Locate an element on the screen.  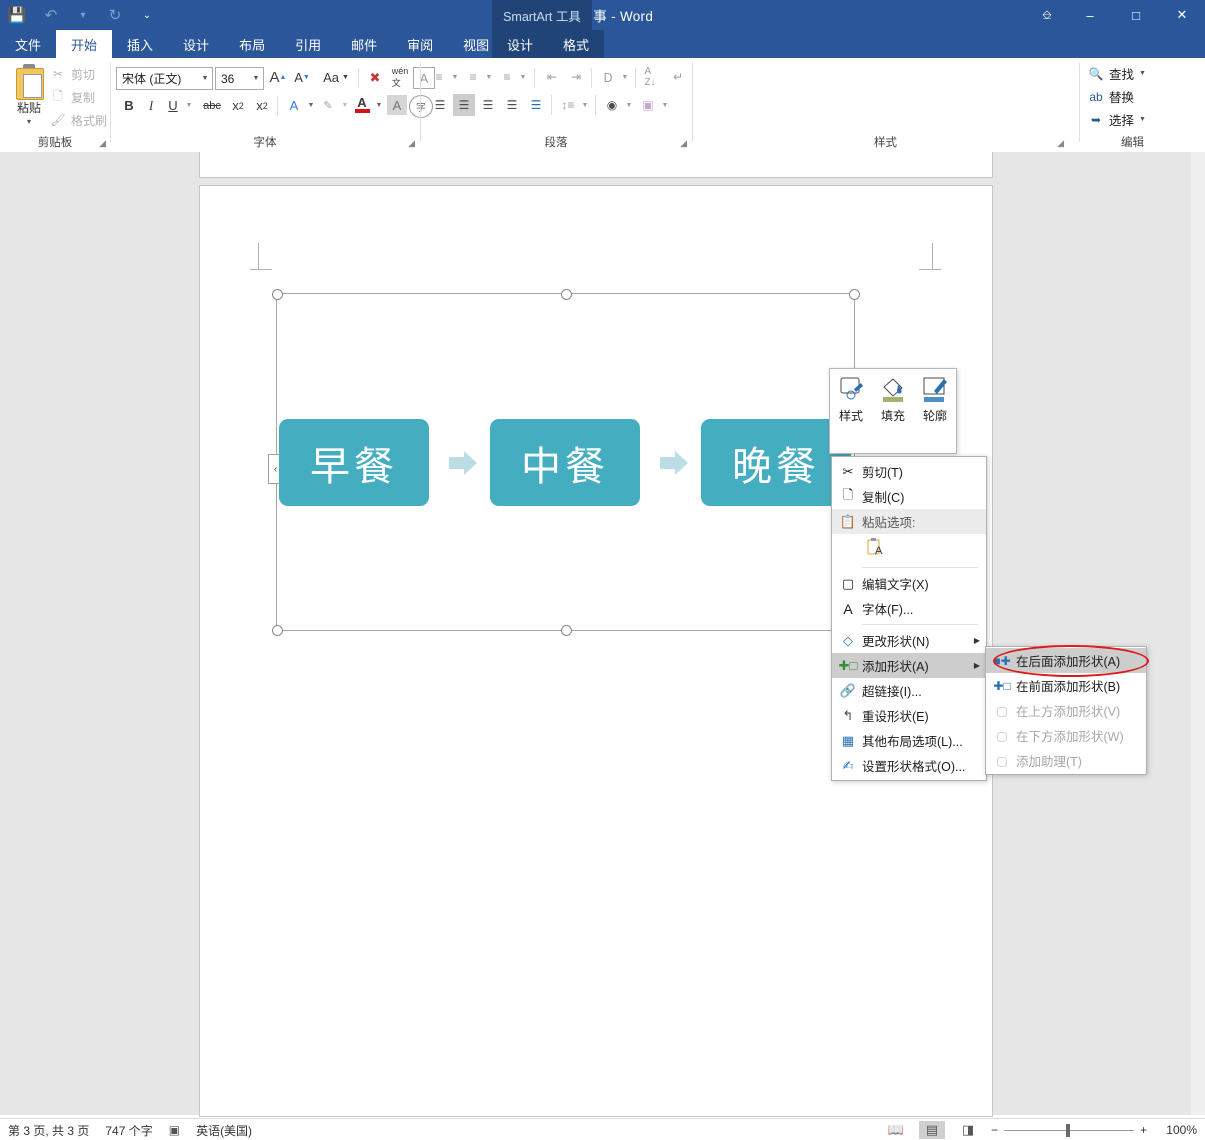
smartart-shape-2: 中餐 is located at coordinates (565, 462).